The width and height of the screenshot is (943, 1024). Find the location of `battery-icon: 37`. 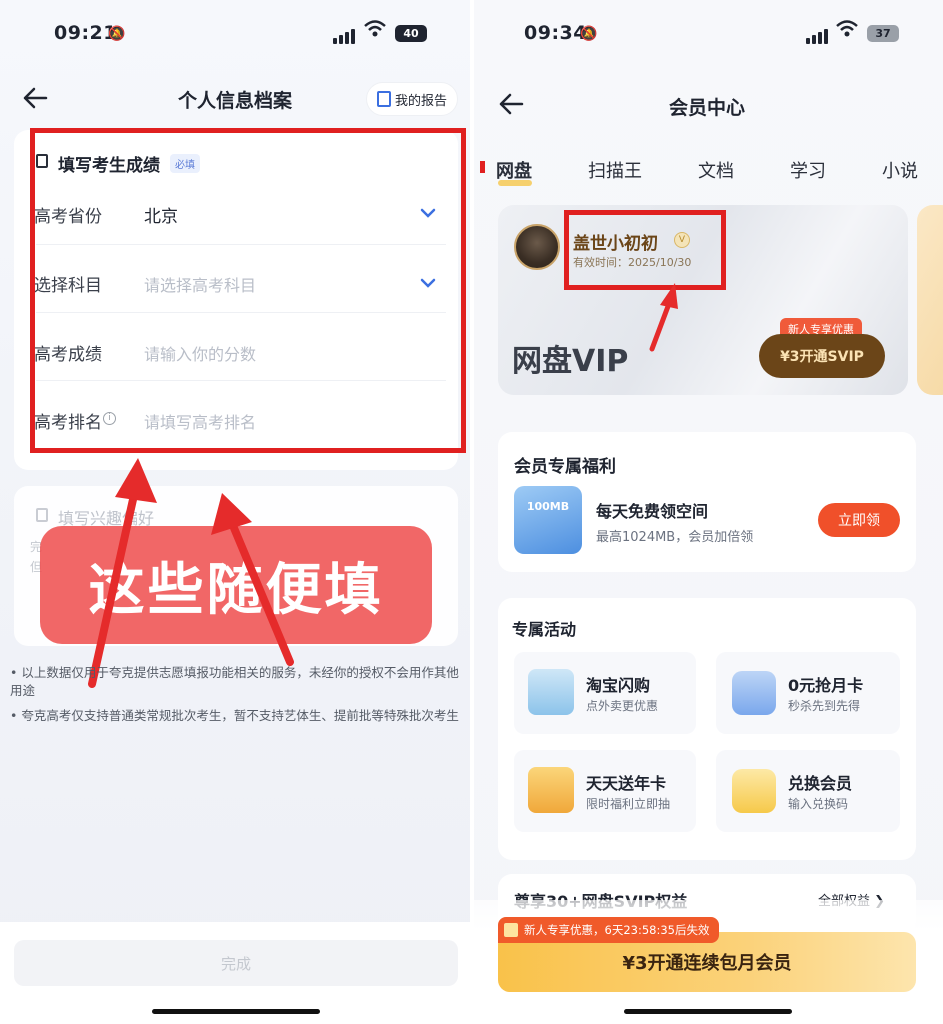

battery-icon: 37 is located at coordinates (883, 33).